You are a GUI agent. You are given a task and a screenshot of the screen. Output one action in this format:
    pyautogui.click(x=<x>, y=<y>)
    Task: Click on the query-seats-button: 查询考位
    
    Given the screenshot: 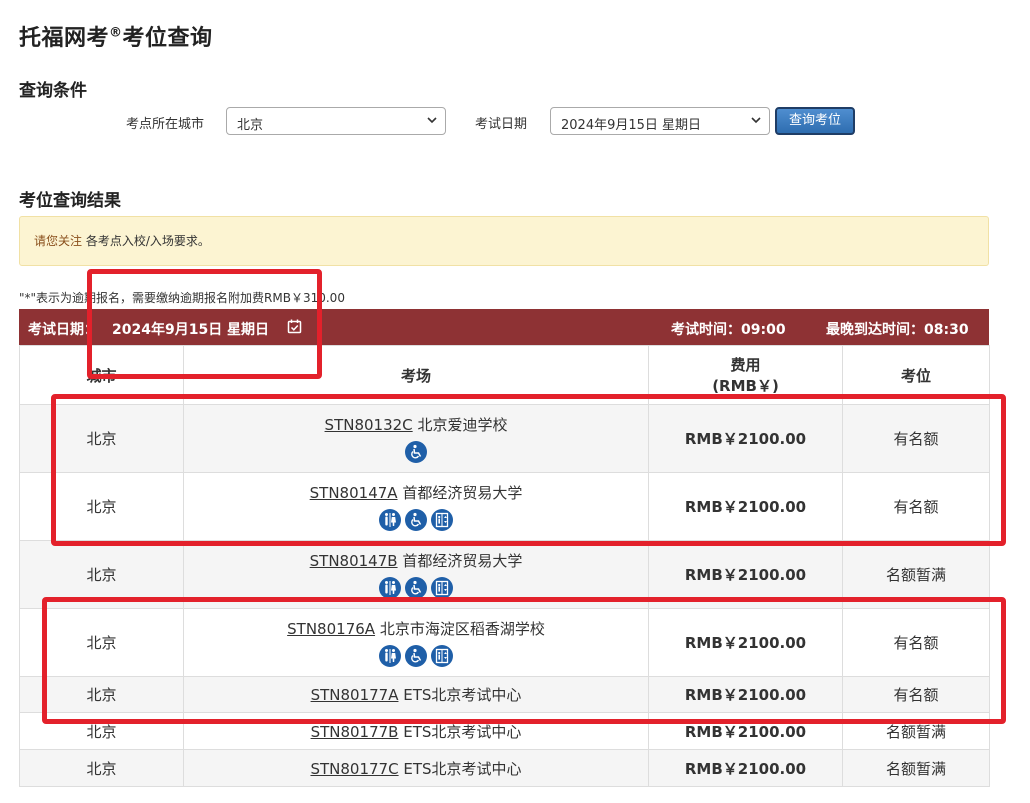 What is the action you would take?
    pyautogui.click(x=815, y=121)
    